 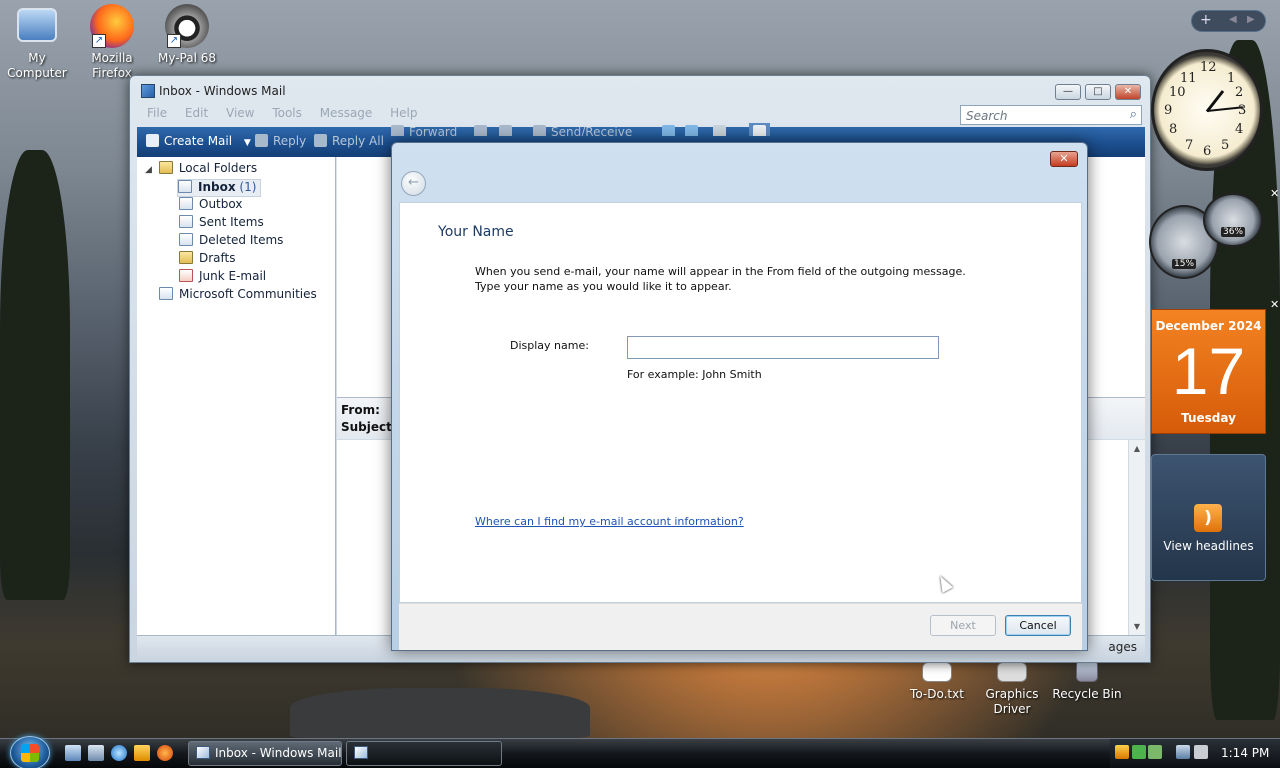 I want to click on desktop-icon-graphics-driver: Graphics Driver, so click(x=1012, y=689).